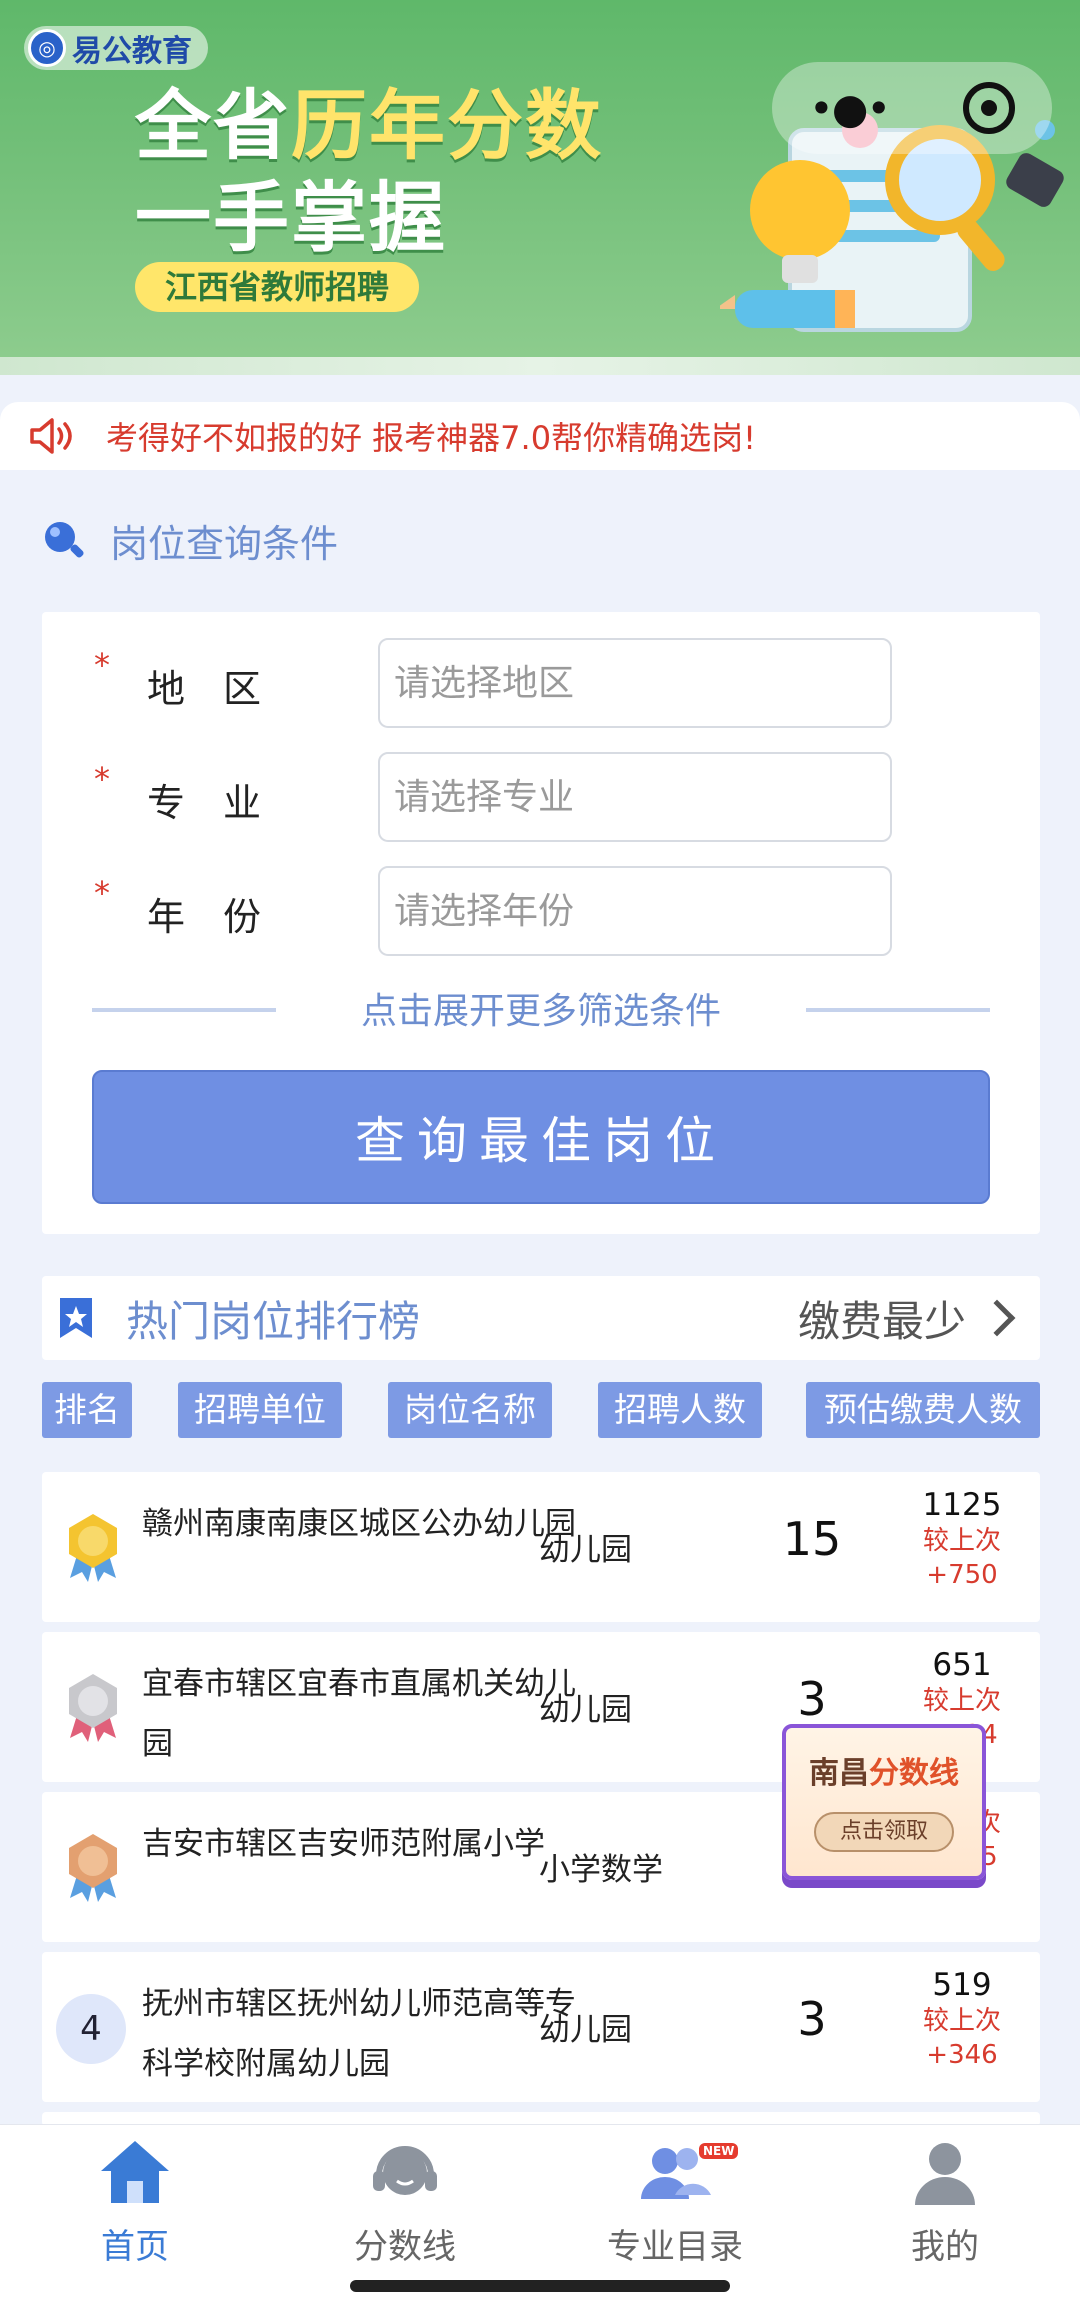 The width and height of the screenshot is (1080, 2314). What do you see at coordinates (93, 1548) in the screenshot?
I see `gold-medal-icon` at bounding box center [93, 1548].